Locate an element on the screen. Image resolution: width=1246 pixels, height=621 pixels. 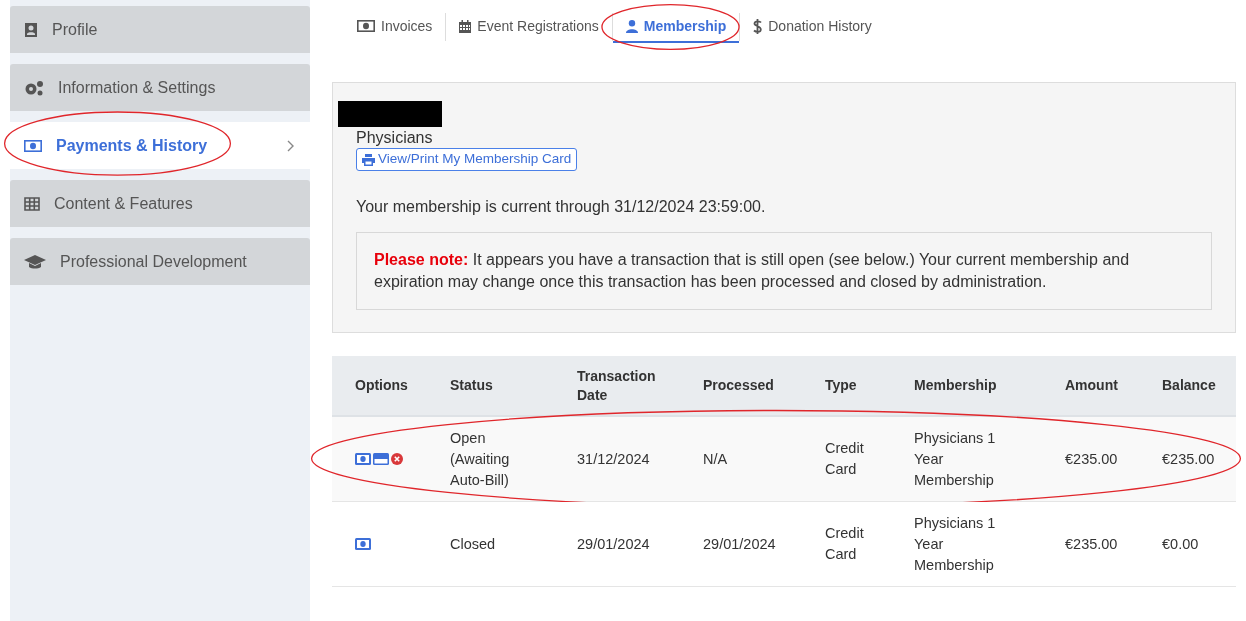
graduation-cap-icon is located at coordinates (35, 261).